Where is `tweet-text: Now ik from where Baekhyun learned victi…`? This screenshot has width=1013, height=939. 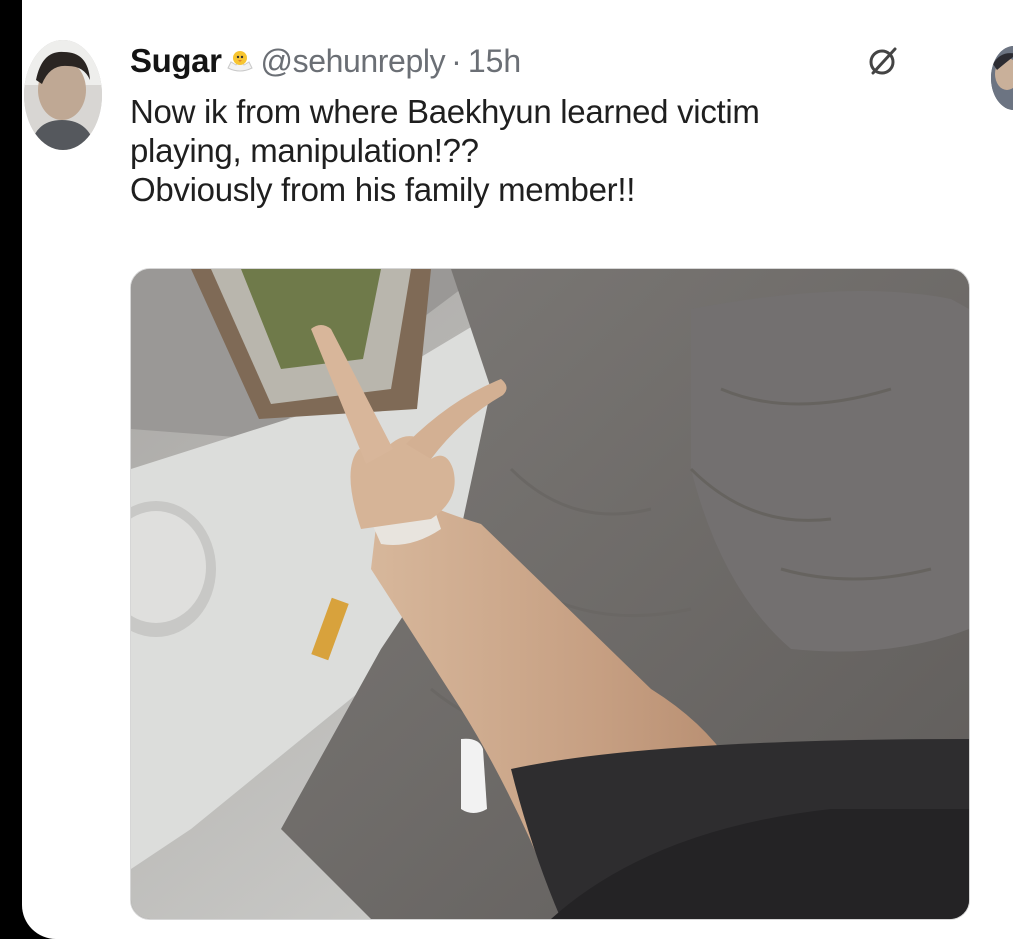 tweet-text: Now ik from where Baekhyun learned victi… is located at coordinates (565, 150).